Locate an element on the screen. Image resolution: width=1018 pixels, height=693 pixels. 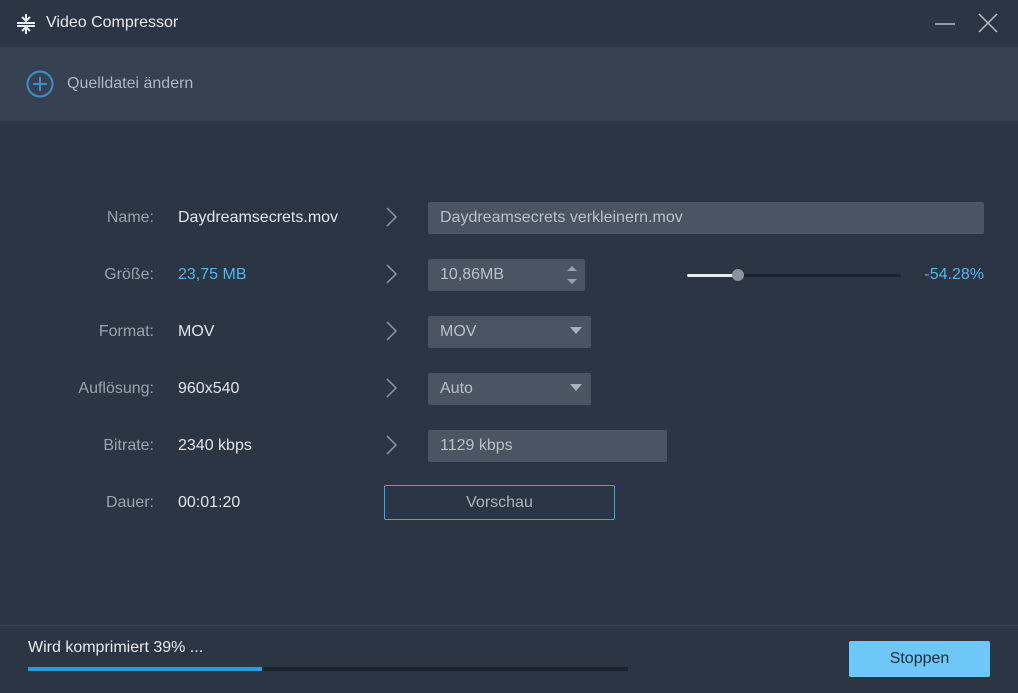
format-label: Format: is located at coordinates (126, 331).